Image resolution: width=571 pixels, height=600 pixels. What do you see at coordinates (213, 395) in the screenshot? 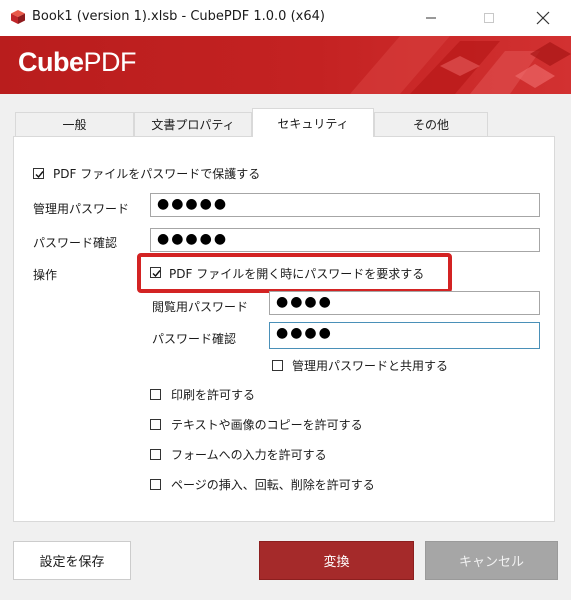
I see `allow-print-label: 印刷を許可する` at bounding box center [213, 395].